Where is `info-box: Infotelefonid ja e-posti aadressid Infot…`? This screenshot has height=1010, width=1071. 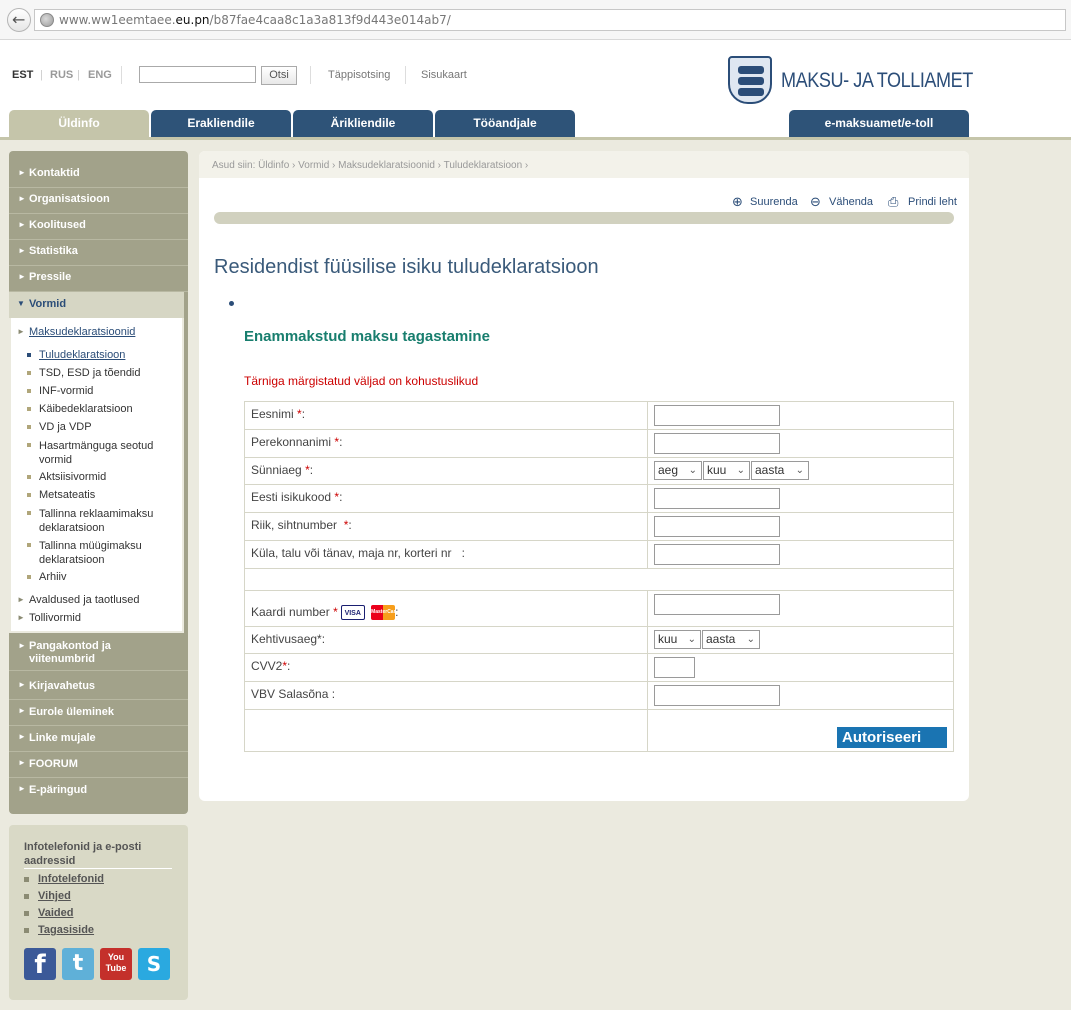
info-box: Infotelefonid ja e-posti aadressid Infot… is located at coordinates (98, 912).